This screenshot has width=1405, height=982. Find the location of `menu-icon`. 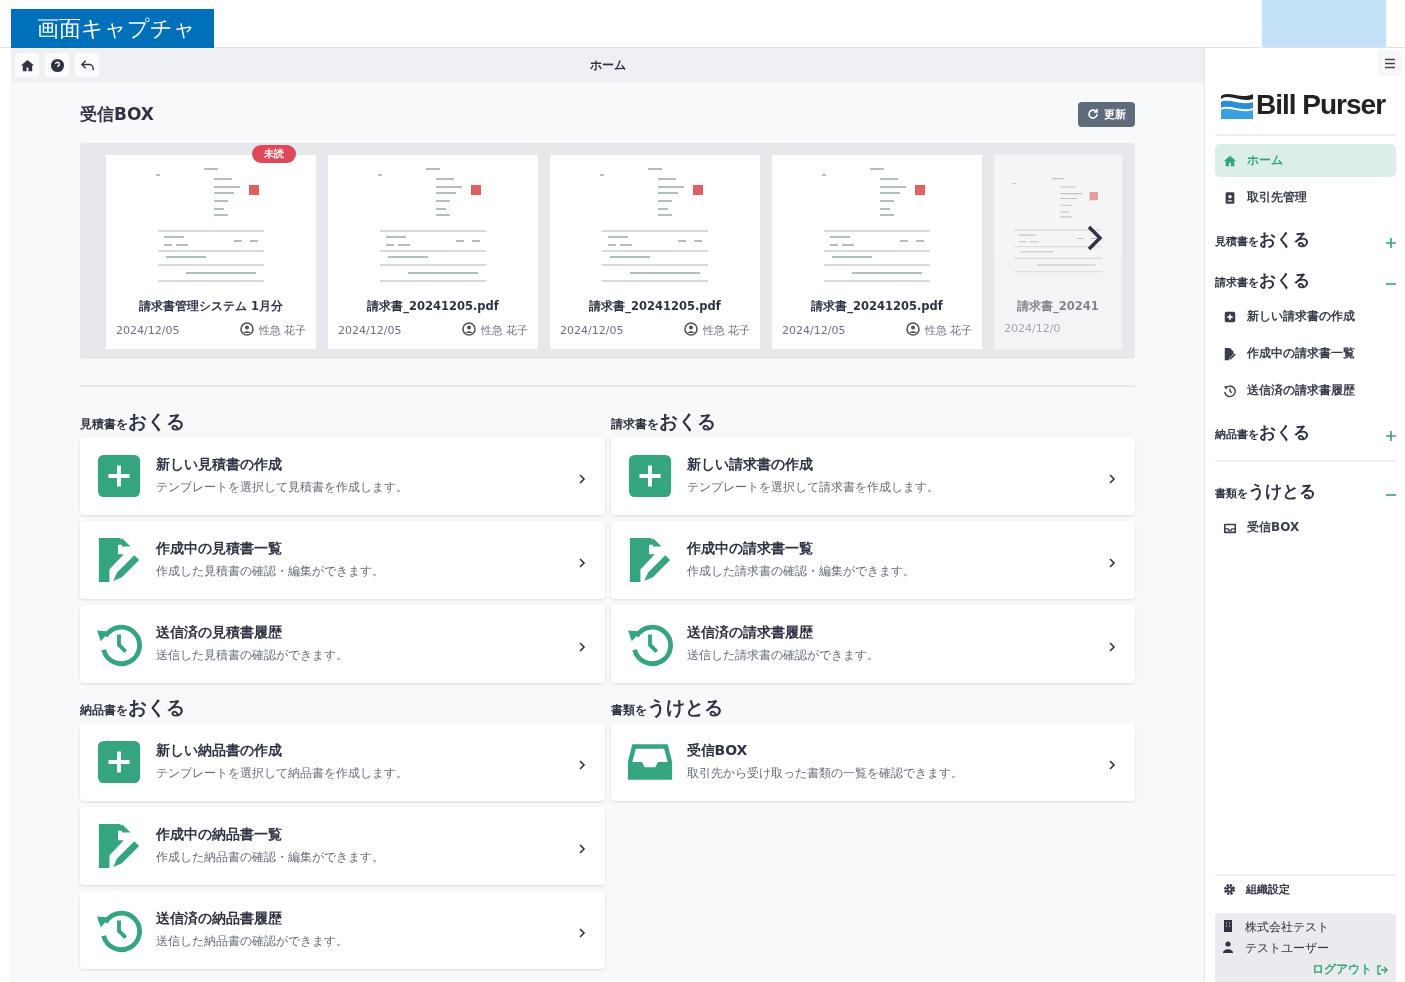

menu-icon is located at coordinates (1390, 63).